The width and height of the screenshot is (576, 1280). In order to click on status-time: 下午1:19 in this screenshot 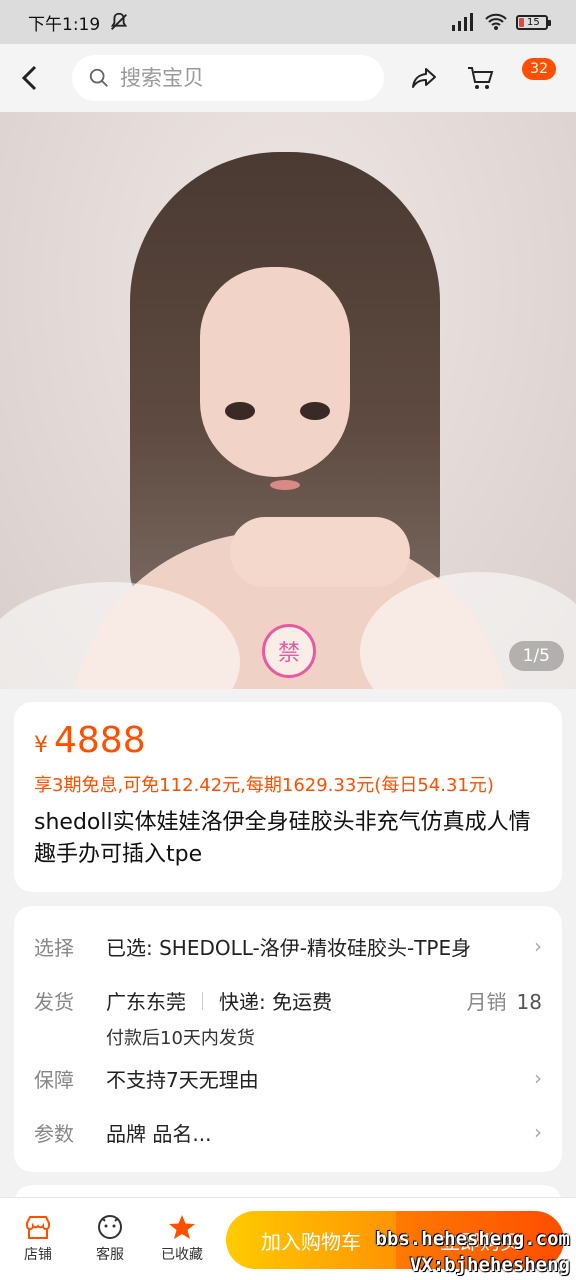, I will do `click(64, 24)`.